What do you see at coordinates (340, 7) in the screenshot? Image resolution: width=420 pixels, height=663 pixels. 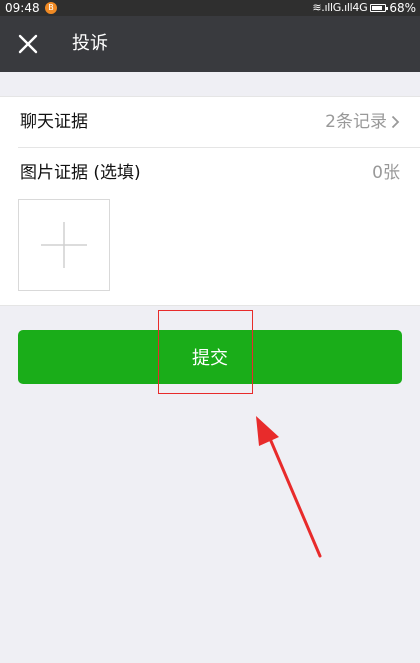 I see `network-signal-icon: ≋.ıllG.ıll4G` at bounding box center [340, 7].